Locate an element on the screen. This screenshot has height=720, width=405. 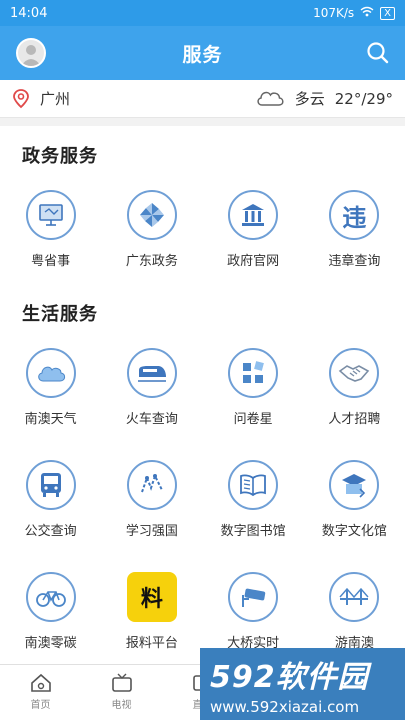
network-speed: 107K/s is located at coordinates (334, 13).